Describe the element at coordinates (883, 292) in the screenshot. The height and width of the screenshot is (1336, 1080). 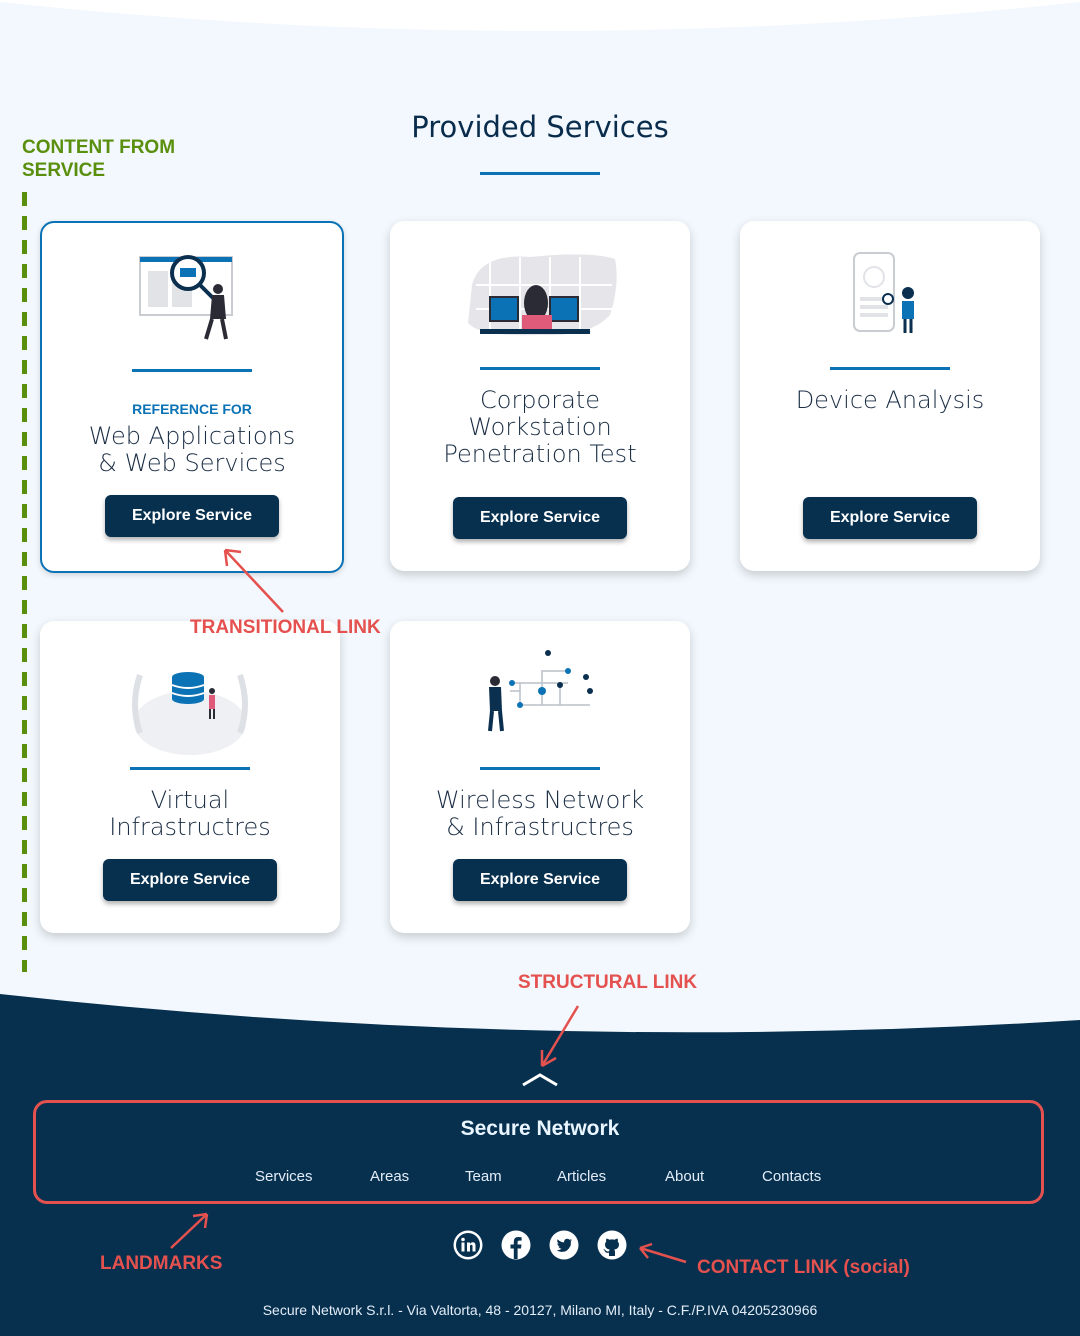
I see `mobile-device-illustration` at that location.